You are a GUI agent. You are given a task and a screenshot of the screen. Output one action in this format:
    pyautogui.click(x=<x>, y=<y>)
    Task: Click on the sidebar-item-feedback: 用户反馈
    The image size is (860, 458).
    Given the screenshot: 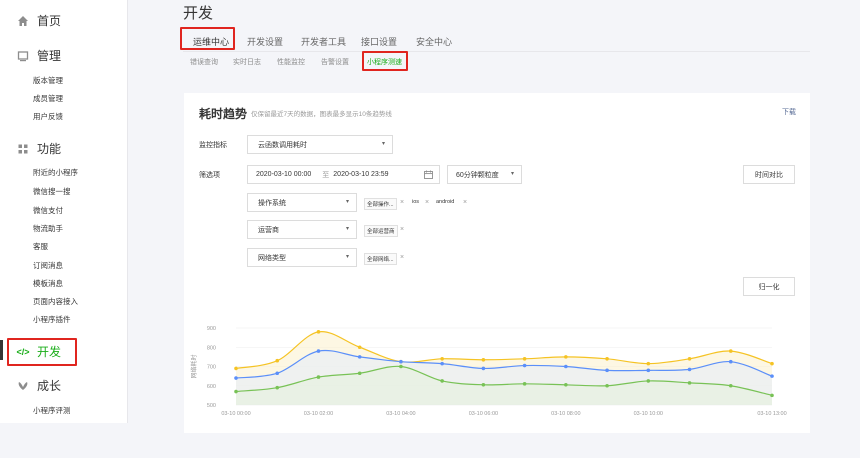 What is the action you would take?
    pyautogui.click(x=48, y=116)
    